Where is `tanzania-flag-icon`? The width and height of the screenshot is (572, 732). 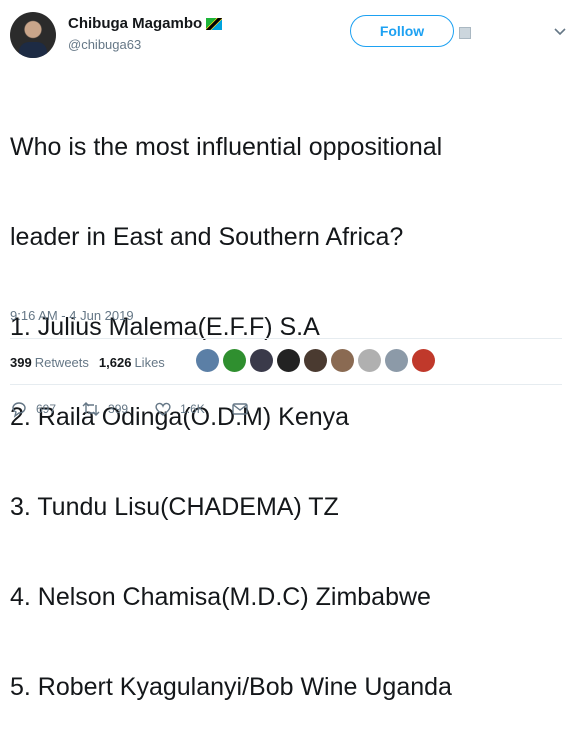 tanzania-flag-icon is located at coordinates (214, 23).